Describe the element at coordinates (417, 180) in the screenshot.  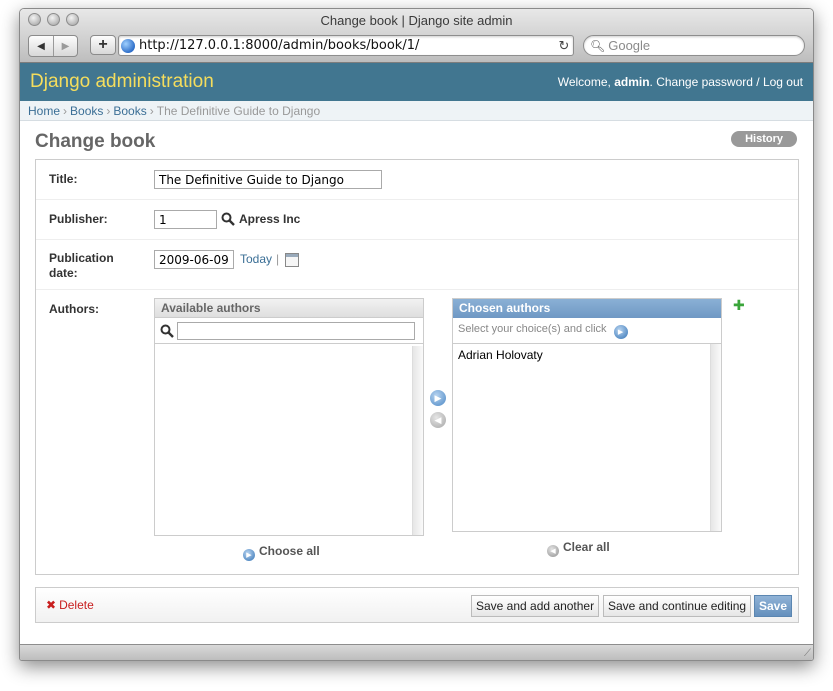
I see `title-row: Title: The Definitive Guide to Django` at that location.